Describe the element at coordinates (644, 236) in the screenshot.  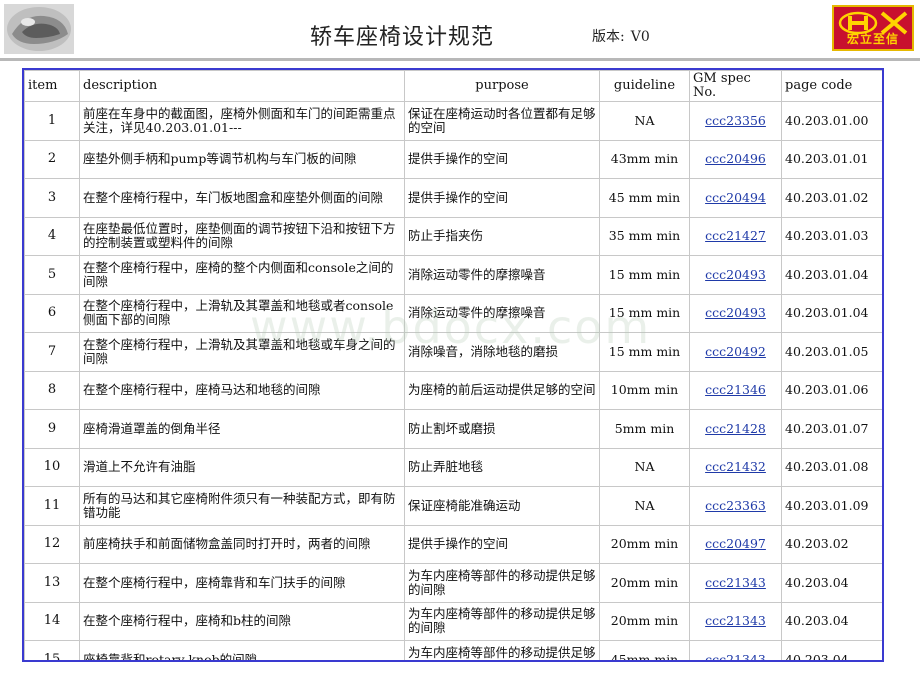
I see `cell-guideline: 35 mm min` at that location.